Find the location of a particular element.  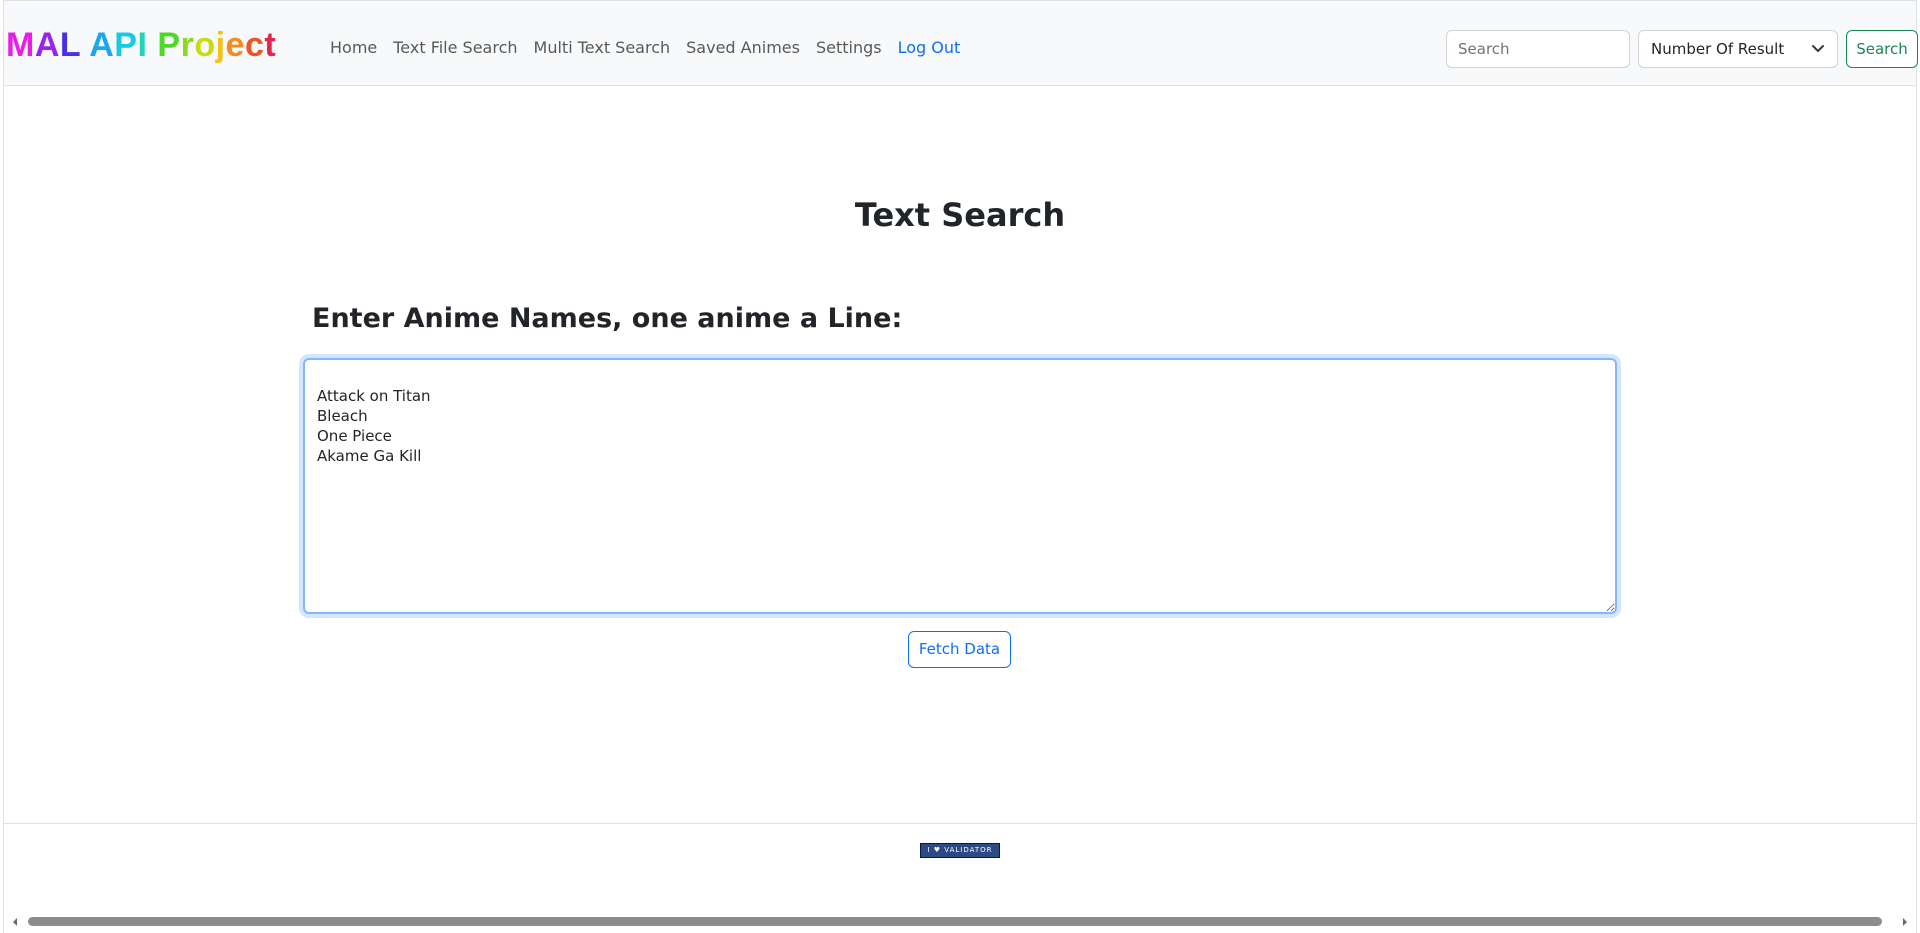

section-heading: Enter Anime Names, one anime a Line: is located at coordinates (607, 318).